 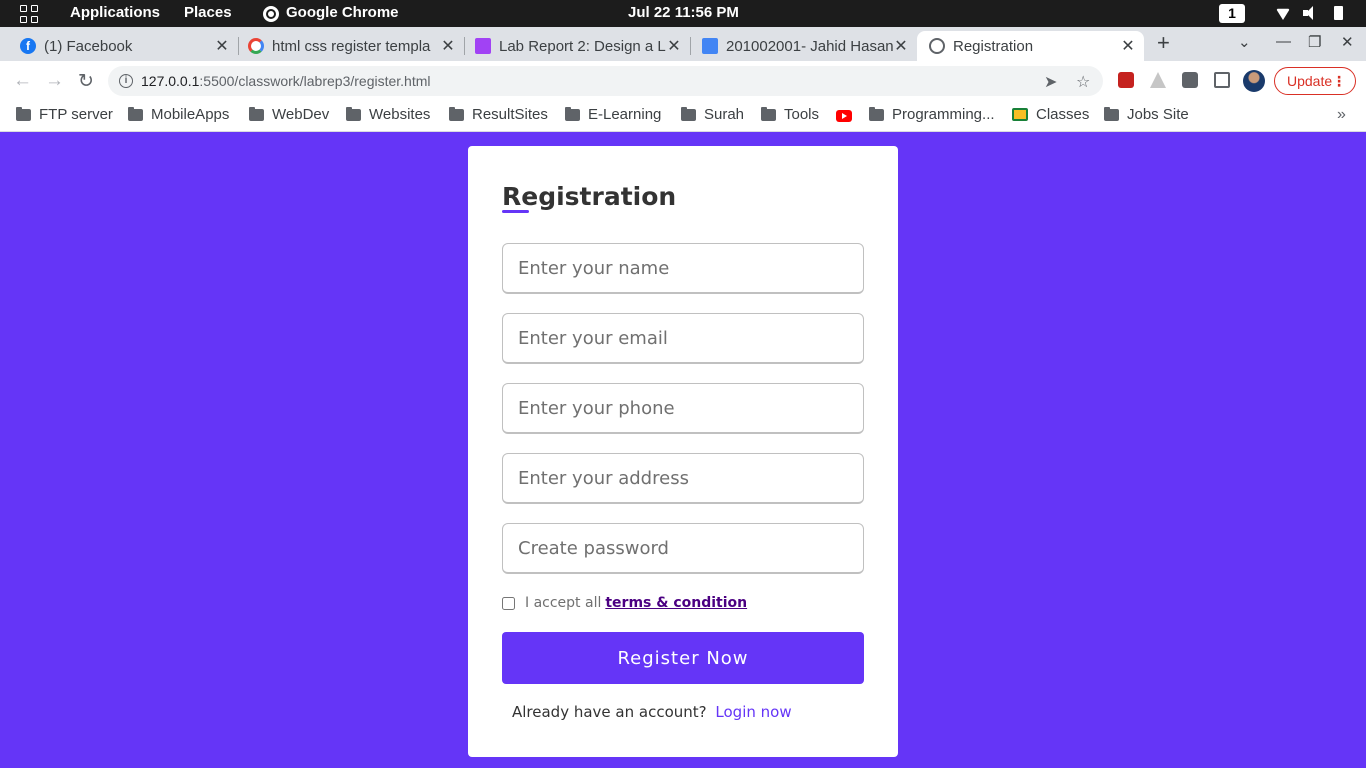 I want to click on bookmark-star-icon: ☆, so click(x=1083, y=82).